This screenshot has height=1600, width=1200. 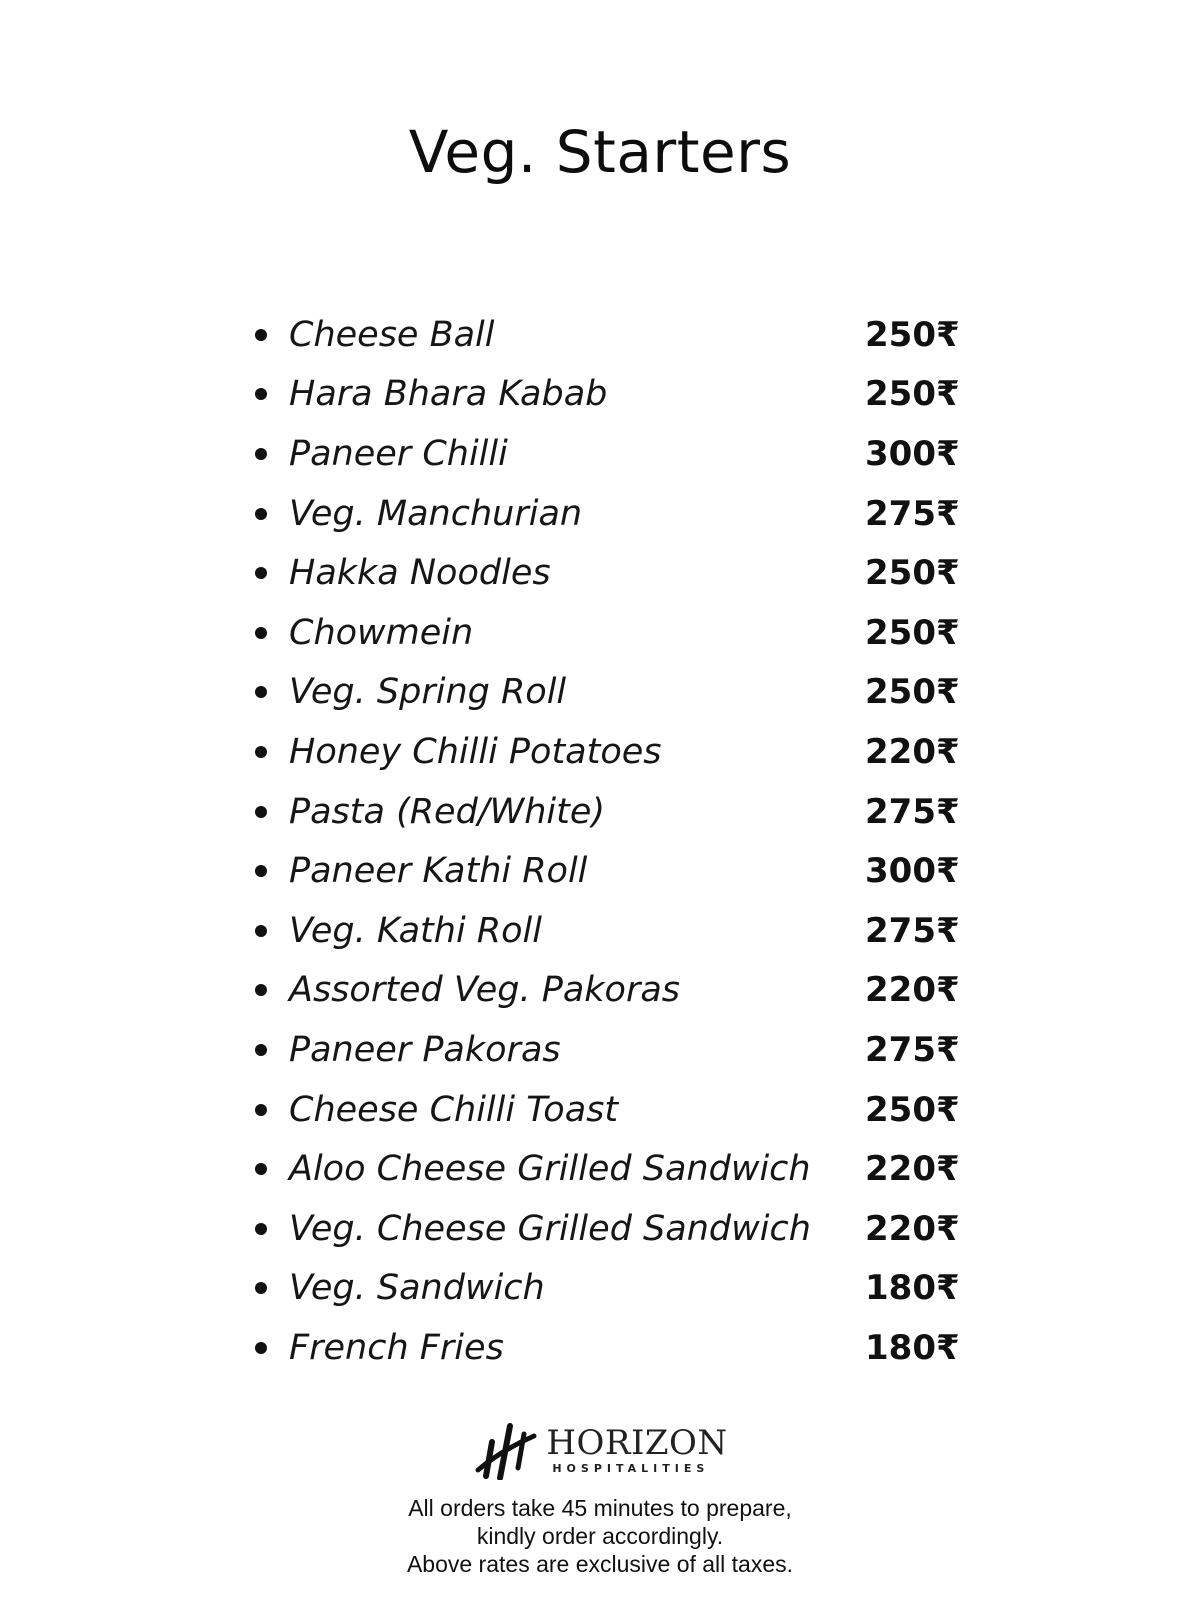 What do you see at coordinates (550, 1169) in the screenshot?
I see `menu-item-name: Aloo Cheese Grilled Sandwich` at bounding box center [550, 1169].